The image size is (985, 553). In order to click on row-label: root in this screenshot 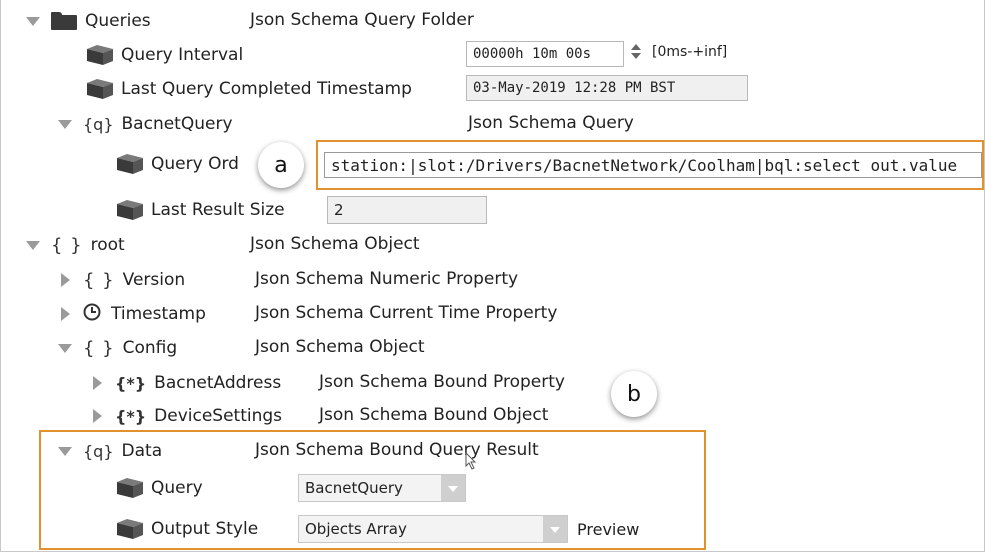, I will do `click(107, 245)`.